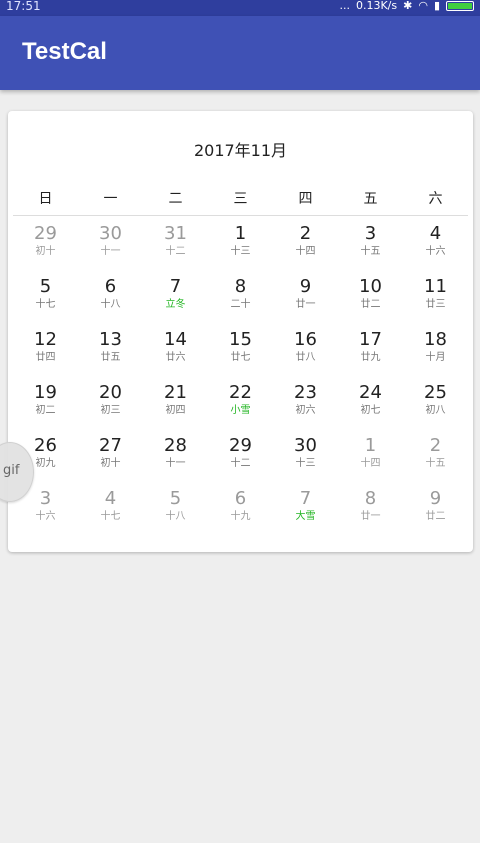  What do you see at coordinates (305, 286) in the screenshot?
I see `day-number: 9` at bounding box center [305, 286].